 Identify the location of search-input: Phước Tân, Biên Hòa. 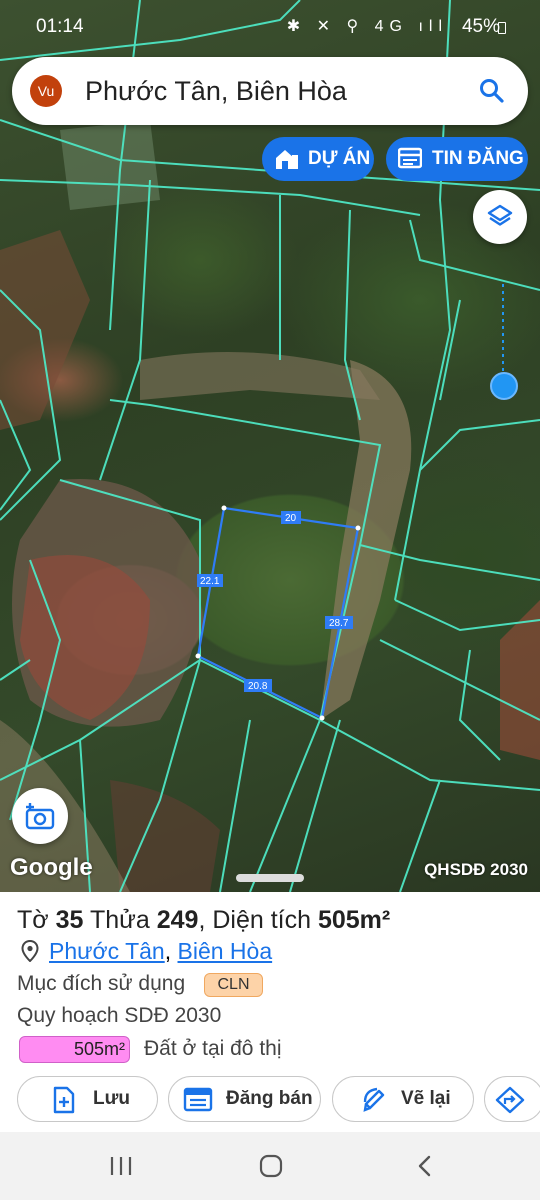
(216, 91).